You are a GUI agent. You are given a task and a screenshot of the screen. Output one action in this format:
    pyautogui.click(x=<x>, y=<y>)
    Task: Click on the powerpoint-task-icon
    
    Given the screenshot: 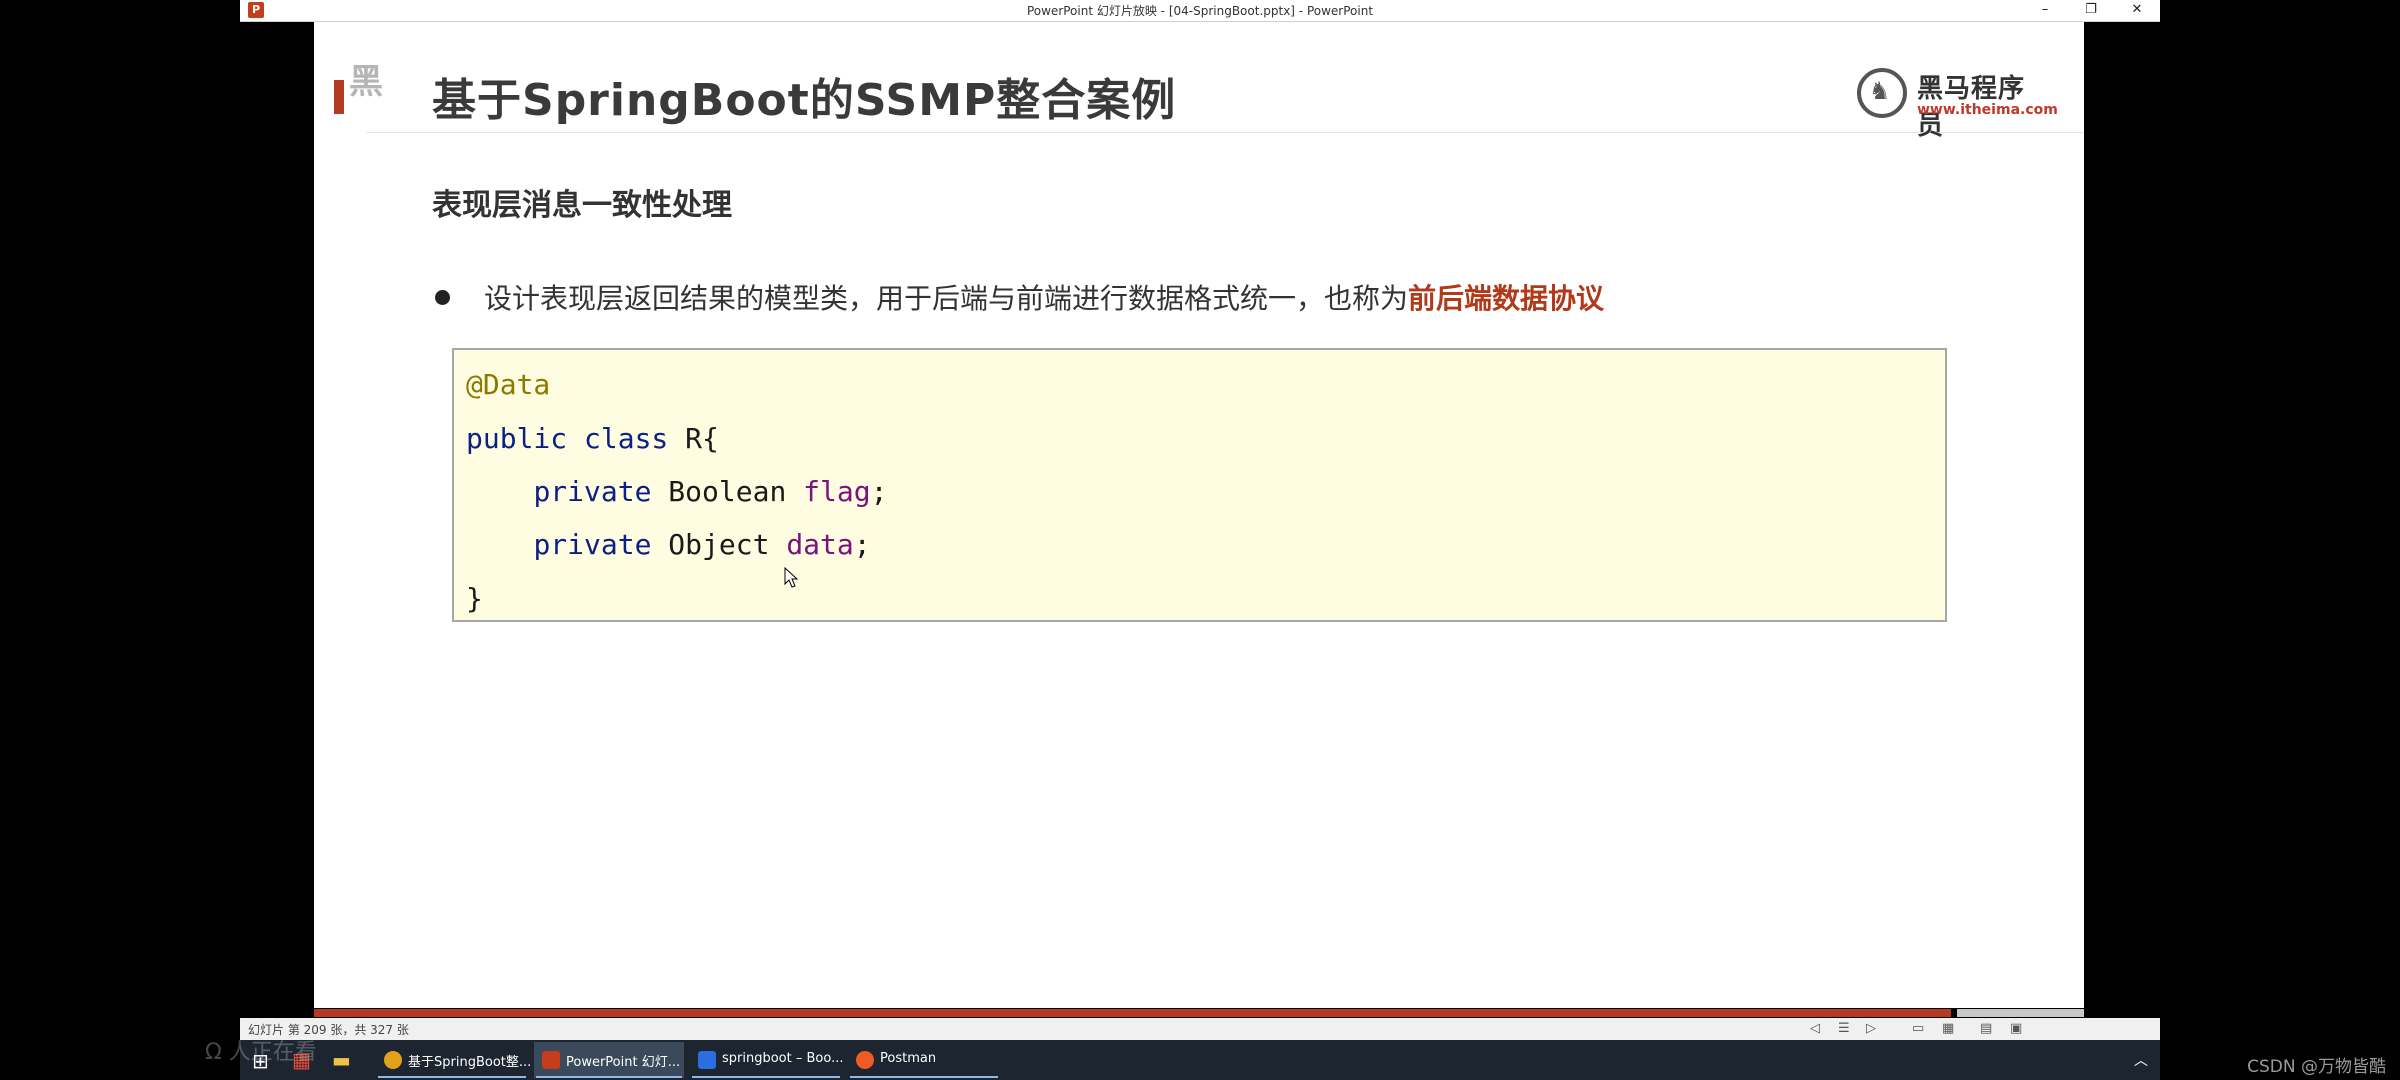 What is the action you would take?
    pyautogui.click(x=551, y=1060)
    